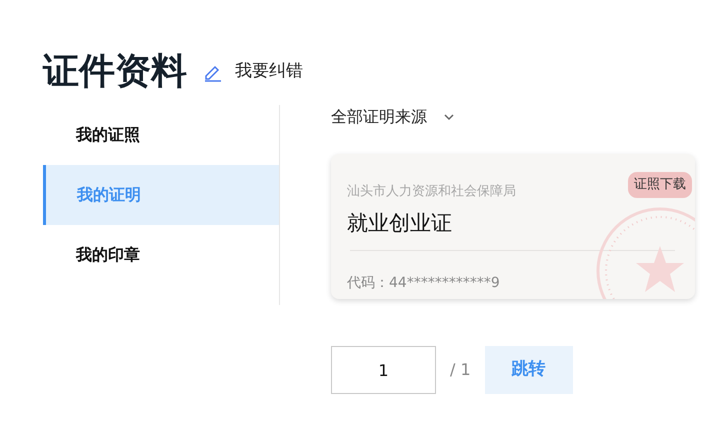  Describe the element at coordinates (431, 192) in the screenshot. I see `issuer-text: 汕头市人力资源和社会保障局` at that location.